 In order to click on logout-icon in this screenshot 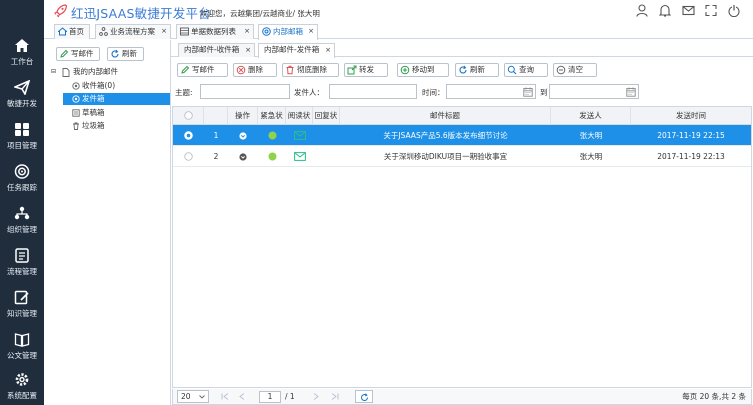, I will do `click(734, 10)`.